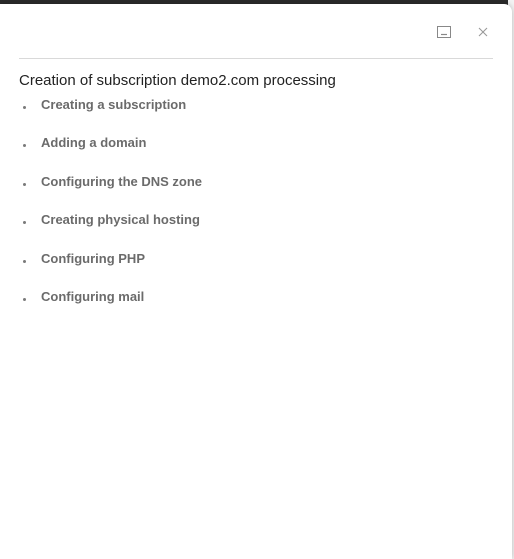 This screenshot has height=559, width=514. I want to click on task-step-label: Configuring mail, so click(93, 296).